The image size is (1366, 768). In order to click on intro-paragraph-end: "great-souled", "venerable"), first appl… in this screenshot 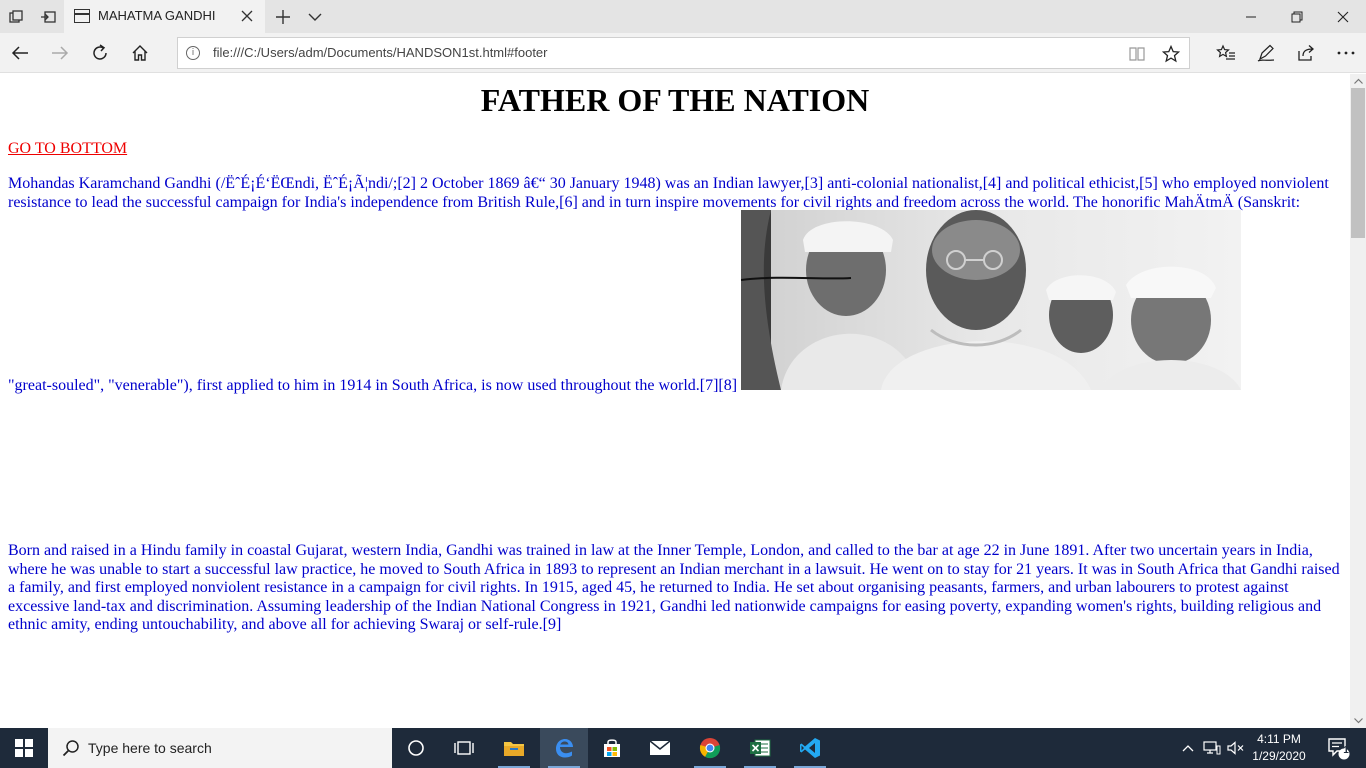, I will do `click(373, 385)`.